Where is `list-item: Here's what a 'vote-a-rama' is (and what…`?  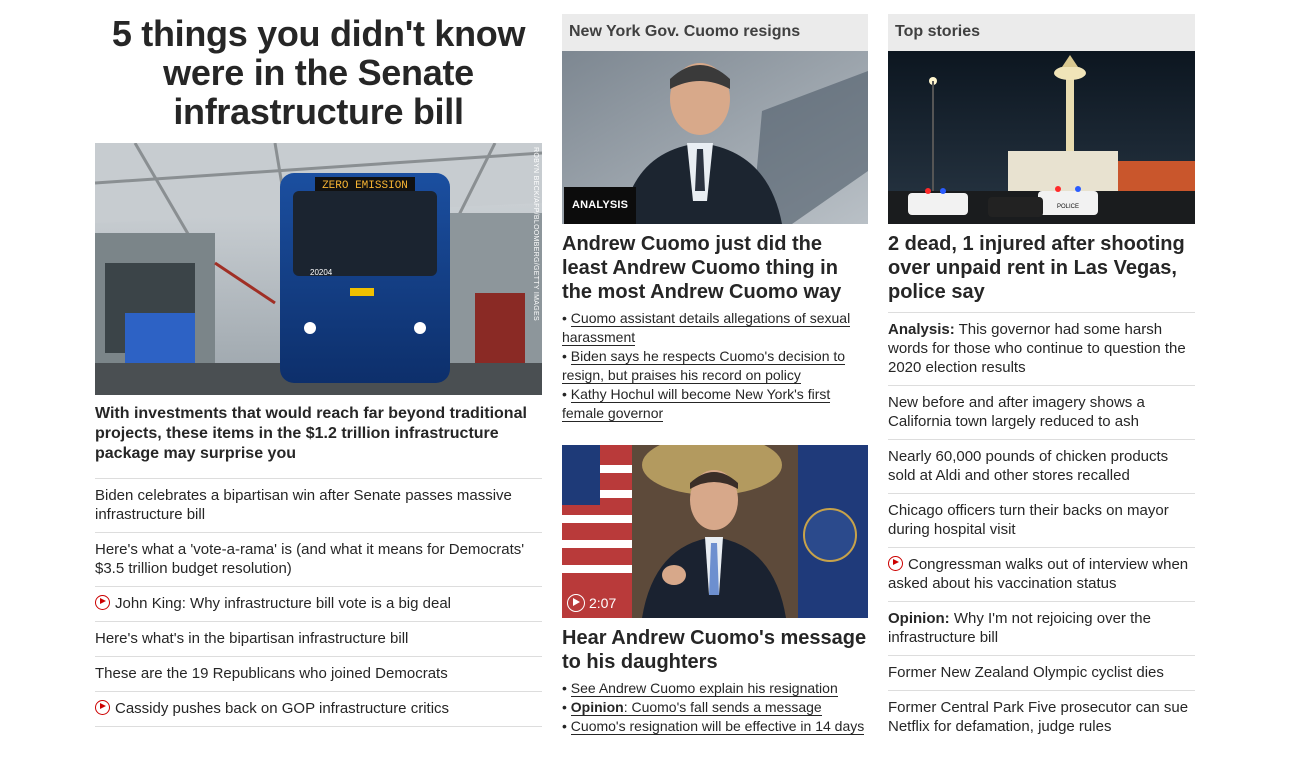
list-item: Here's what a 'vote-a-rama' is (and what… is located at coordinates (318, 560).